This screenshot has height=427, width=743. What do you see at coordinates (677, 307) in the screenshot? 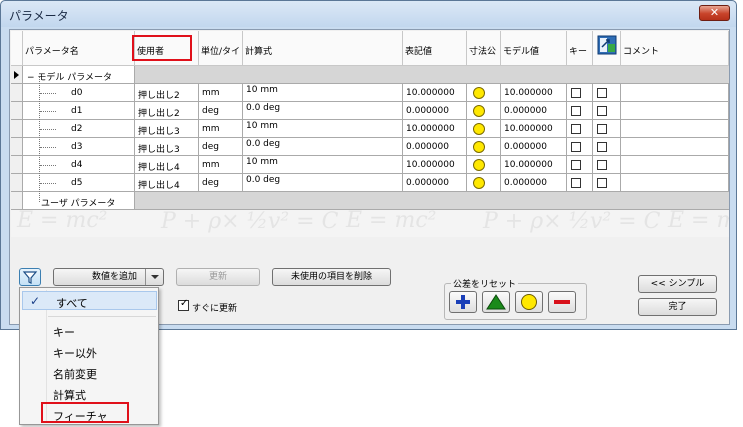
I see `done-button: 完了` at bounding box center [677, 307].